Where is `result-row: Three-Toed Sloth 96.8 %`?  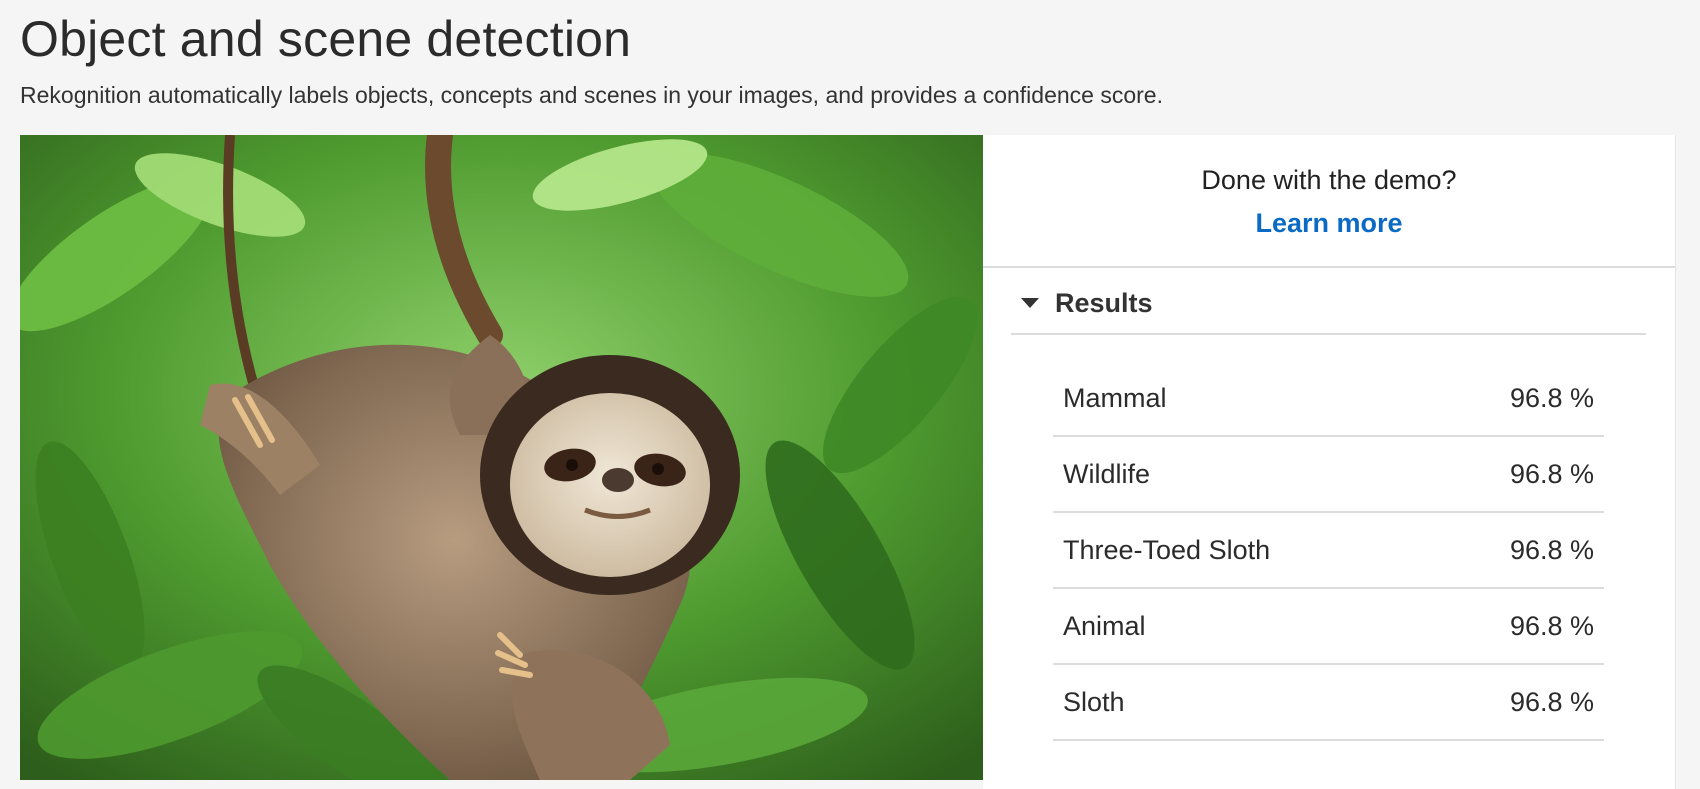 result-row: Three-Toed Sloth 96.8 % is located at coordinates (1328, 551).